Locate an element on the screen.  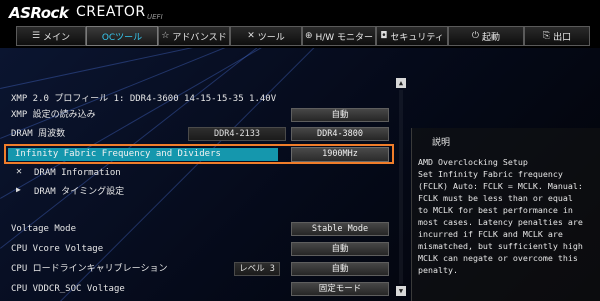
tab-hw-monitor: ⊕ H/W モニター is located at coordinates (339, 36).